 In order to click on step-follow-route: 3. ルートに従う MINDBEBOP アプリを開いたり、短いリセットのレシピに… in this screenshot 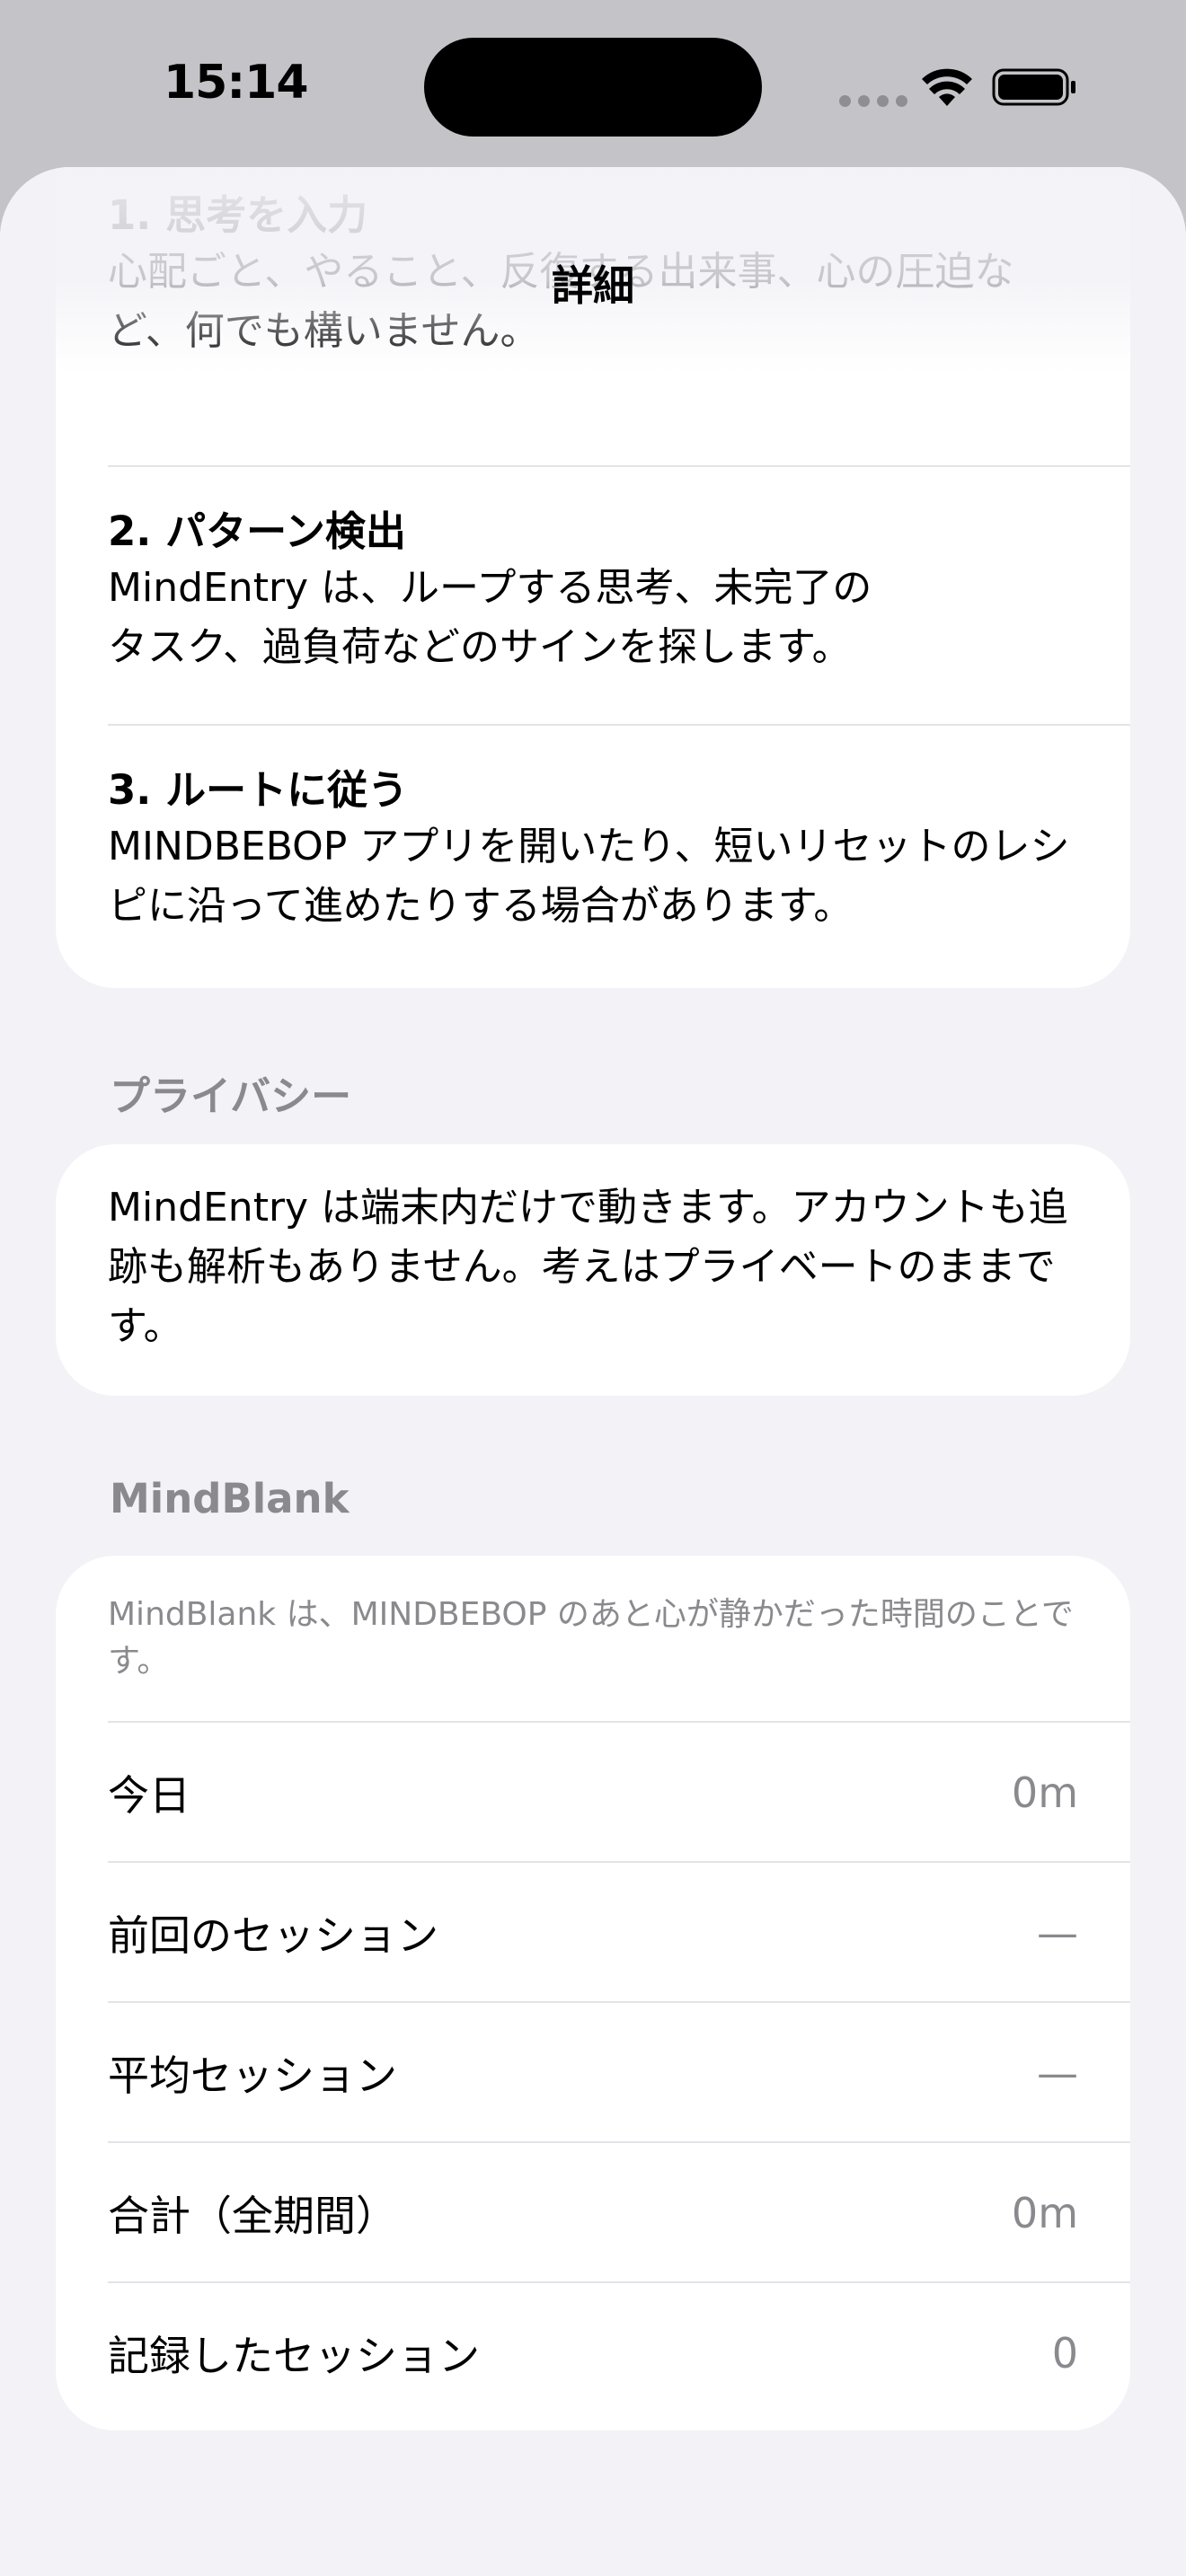, I will do `click(593, 849)`.